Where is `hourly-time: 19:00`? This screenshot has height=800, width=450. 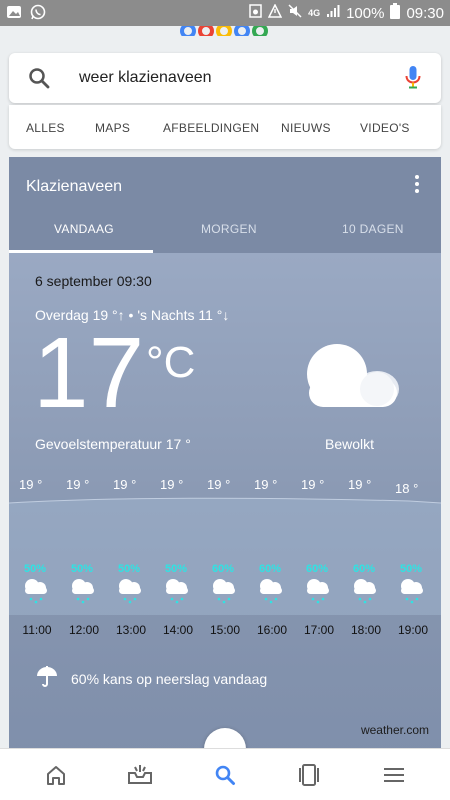 hourly-time: 19:00 is located at coordinates (413, 630).